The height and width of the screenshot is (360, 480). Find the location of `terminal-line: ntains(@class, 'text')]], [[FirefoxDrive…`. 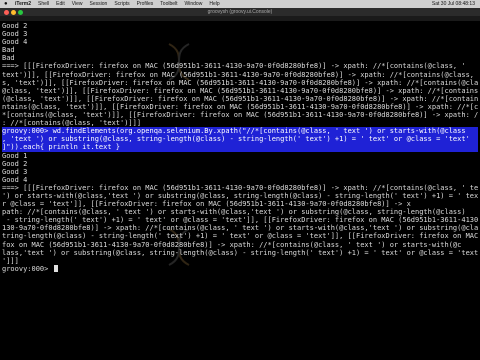

terminal-line: ntains(@class, 'text')]], [[FirefoxDrive… is located at coordinates (240, 106).